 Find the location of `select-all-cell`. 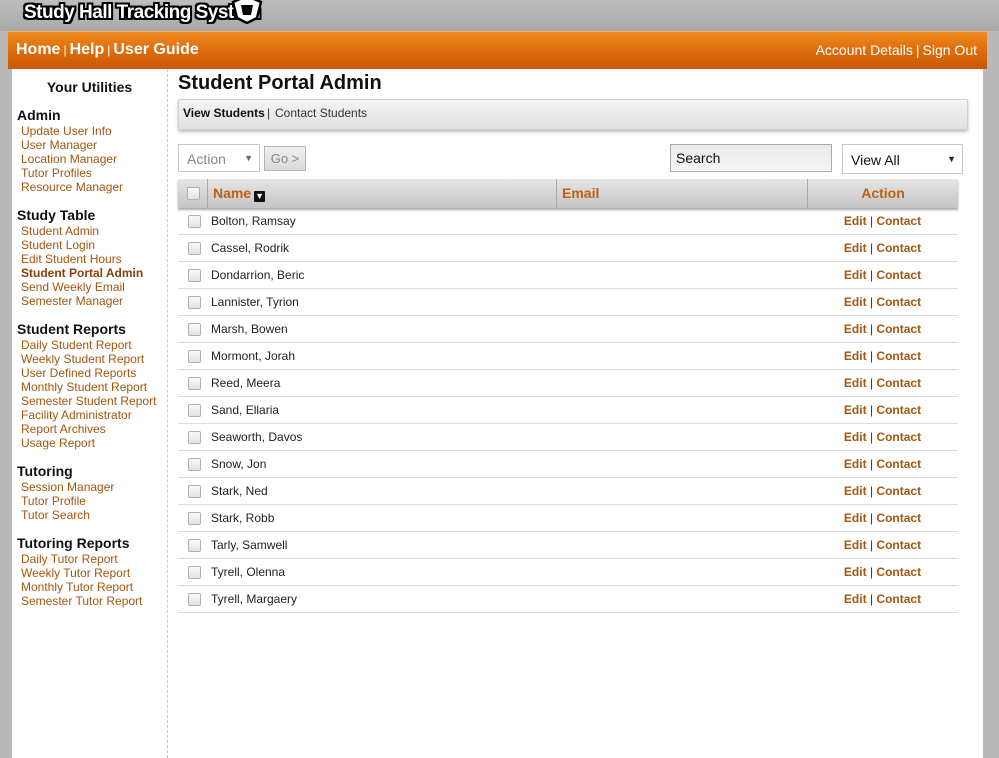

select-all-cell is located at coordinates (192, 193).